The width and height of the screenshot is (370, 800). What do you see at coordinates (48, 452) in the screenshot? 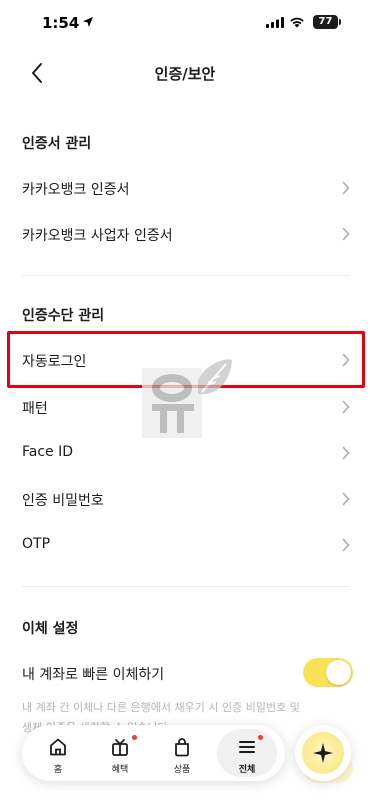
I see `row-label: Face ID` at bounding box center [48, 452].